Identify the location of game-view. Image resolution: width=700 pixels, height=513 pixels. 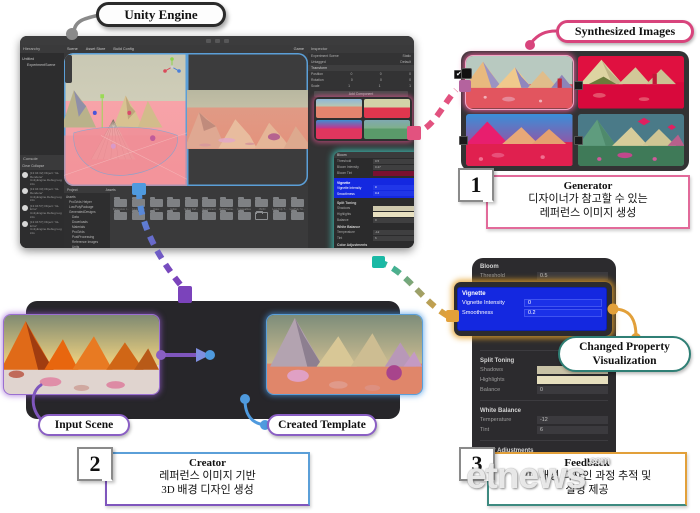
(247, 119).